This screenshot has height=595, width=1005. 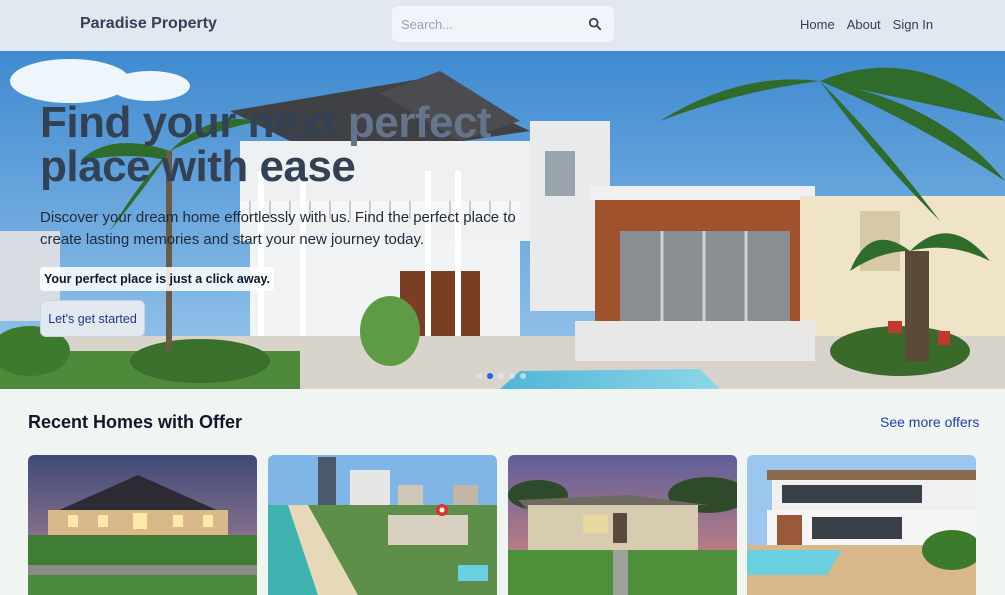 What do you see at coordinates (817, 24) in the screenshot?
I see `nav-home-link: Home` at bounding box center [817, 24].